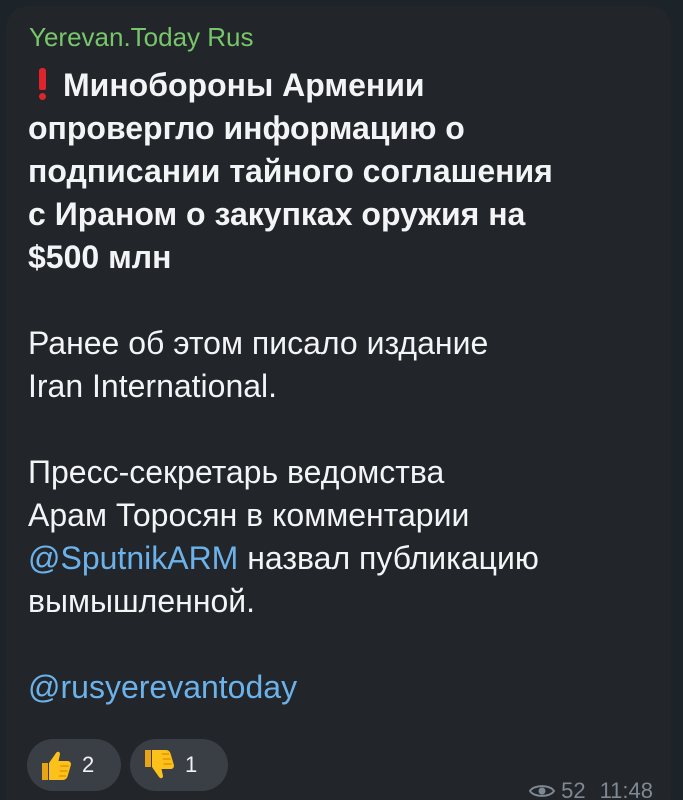  What do you see at coordinates (153, 386) in the screenshot?
I see `paragraph-line: Iran International.` at bounding box center [153, 386].